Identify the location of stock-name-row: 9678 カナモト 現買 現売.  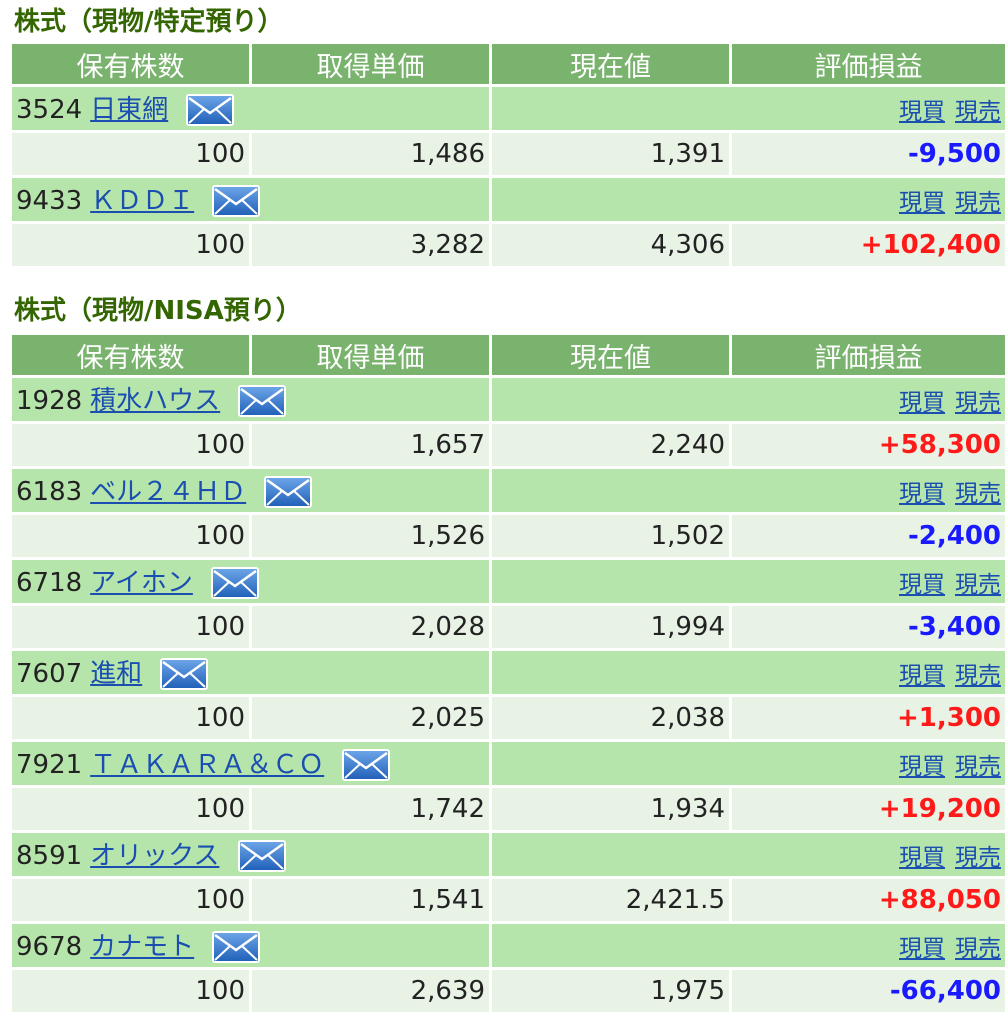
(508, 945).